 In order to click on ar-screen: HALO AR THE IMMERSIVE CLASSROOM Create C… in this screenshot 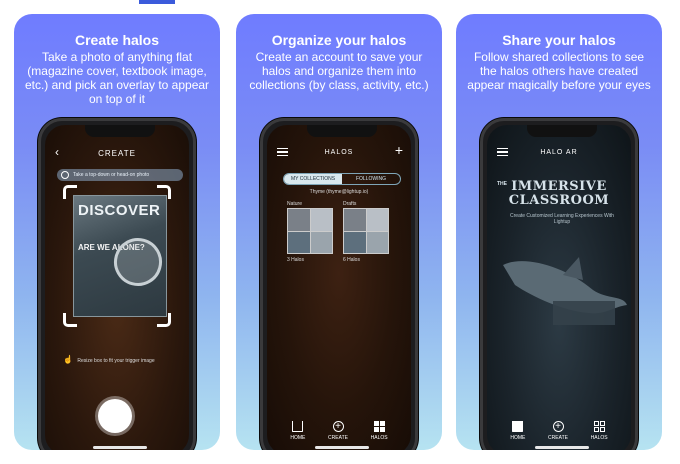, I will do `click(559, 287)`.